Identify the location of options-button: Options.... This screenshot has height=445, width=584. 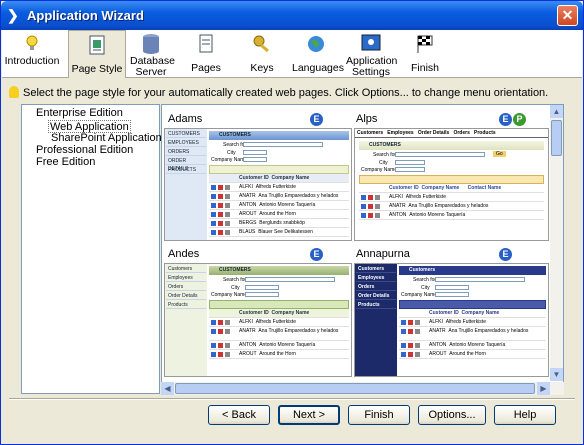
(452, 415).